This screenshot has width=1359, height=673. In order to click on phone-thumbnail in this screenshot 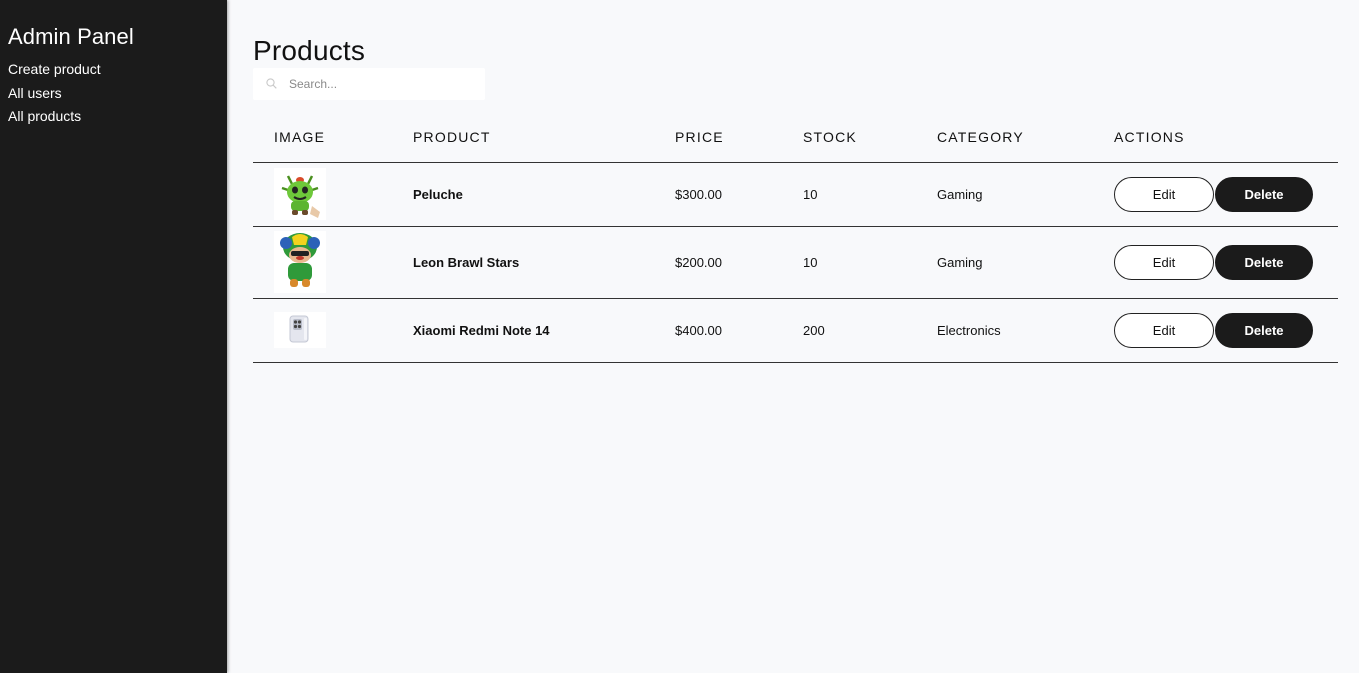, I will do `click(300, 330)`.